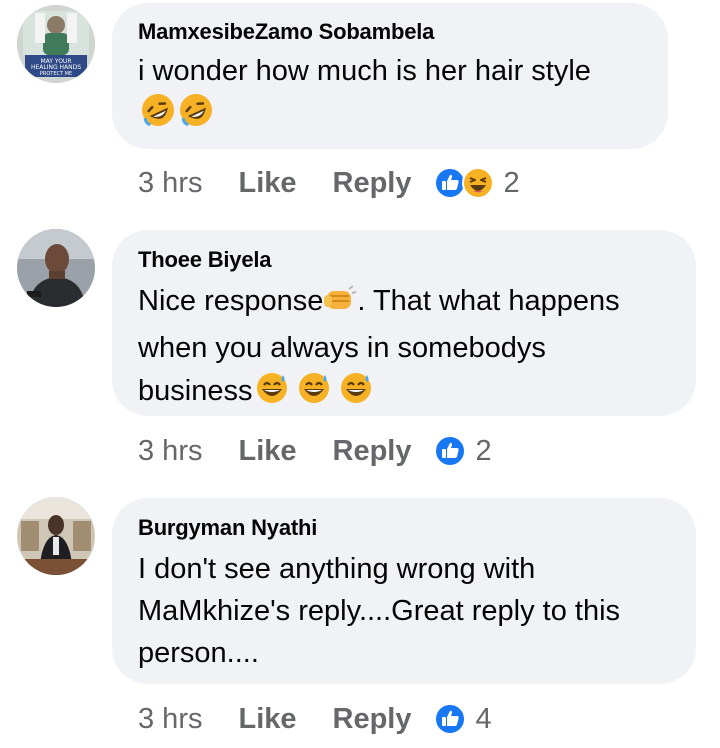 This screenshot has height=748, width=720. What do you see at coordinates (488, 301) in the screenshot?
I see `comment-text-line: . That what happens` at bounding box center [488, 301].